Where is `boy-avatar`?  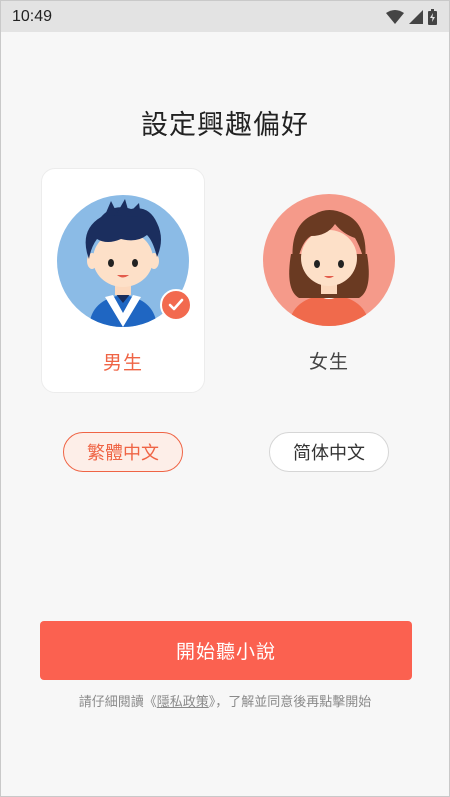 boy-avatar is located at coordinates (124, 261).